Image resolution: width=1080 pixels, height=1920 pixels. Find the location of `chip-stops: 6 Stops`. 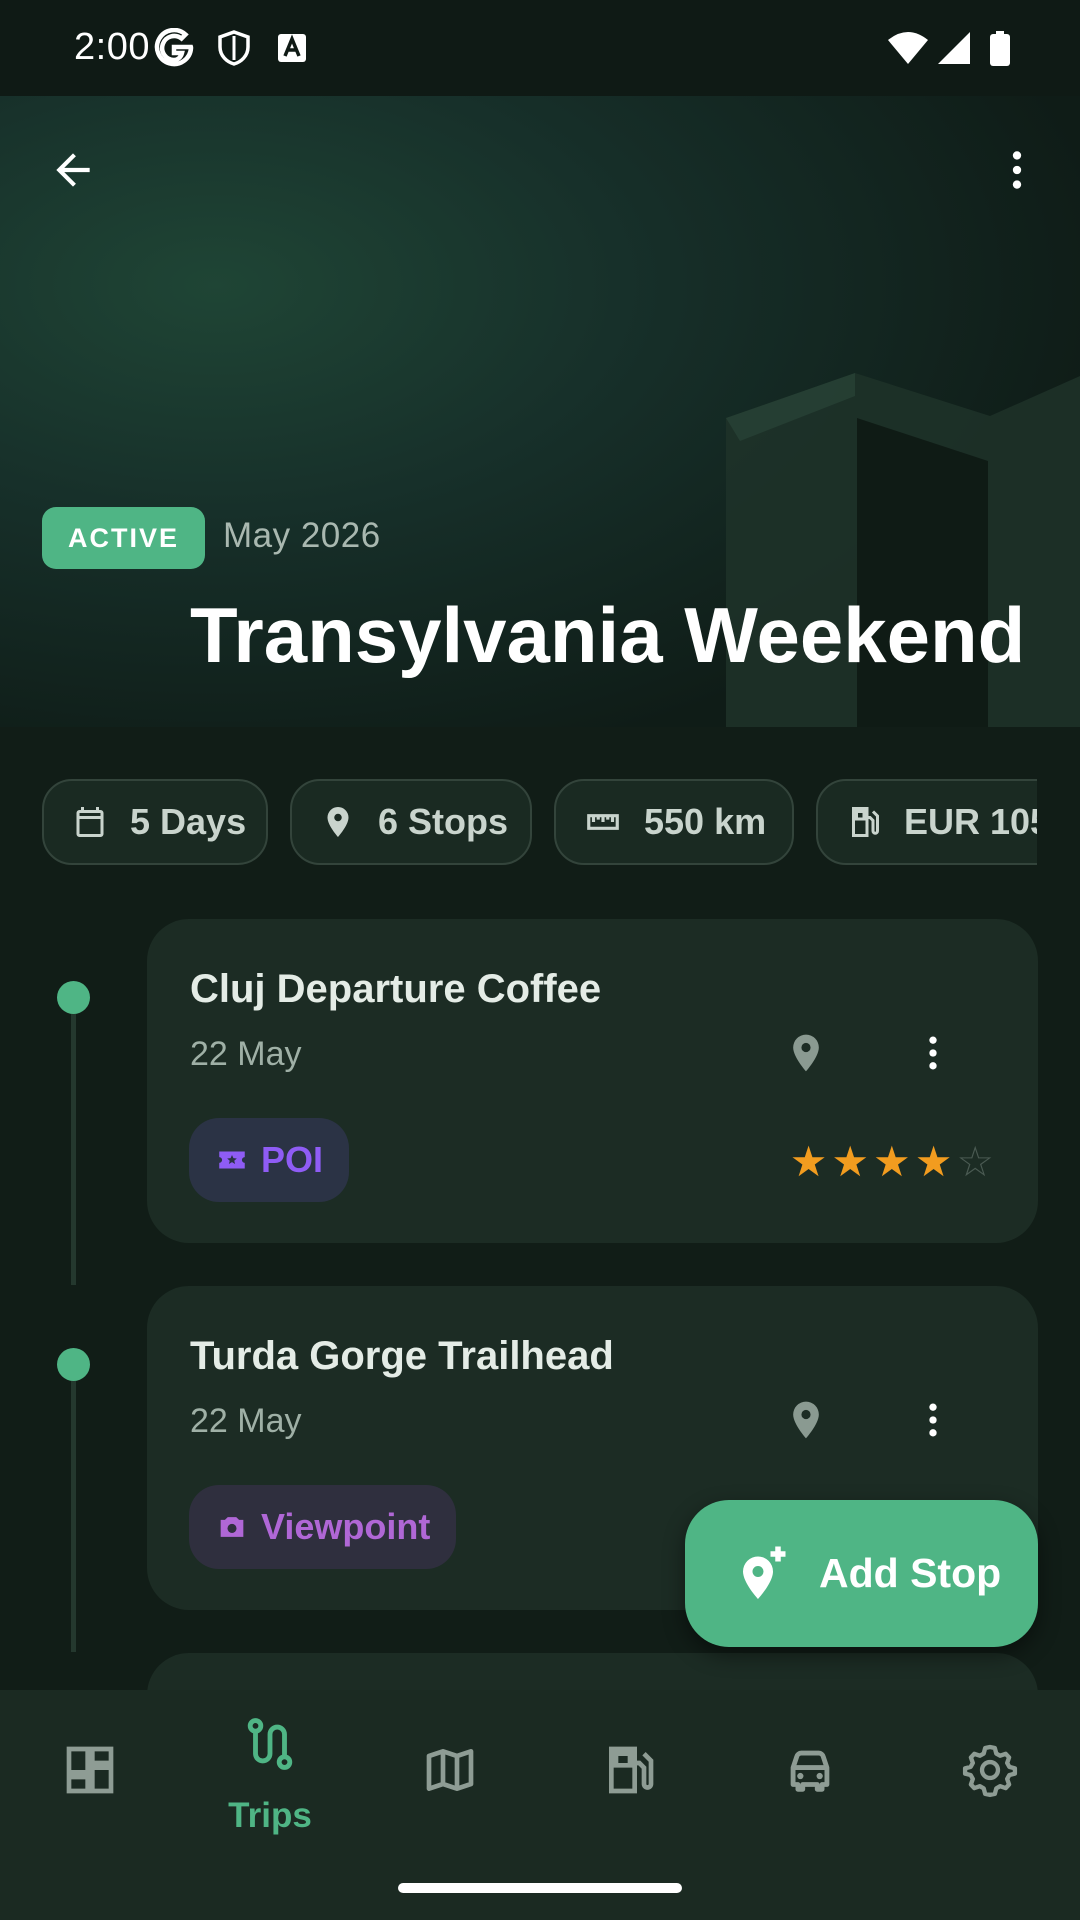

chip-stops: 6 Stops is located at coordinates (411, 822).